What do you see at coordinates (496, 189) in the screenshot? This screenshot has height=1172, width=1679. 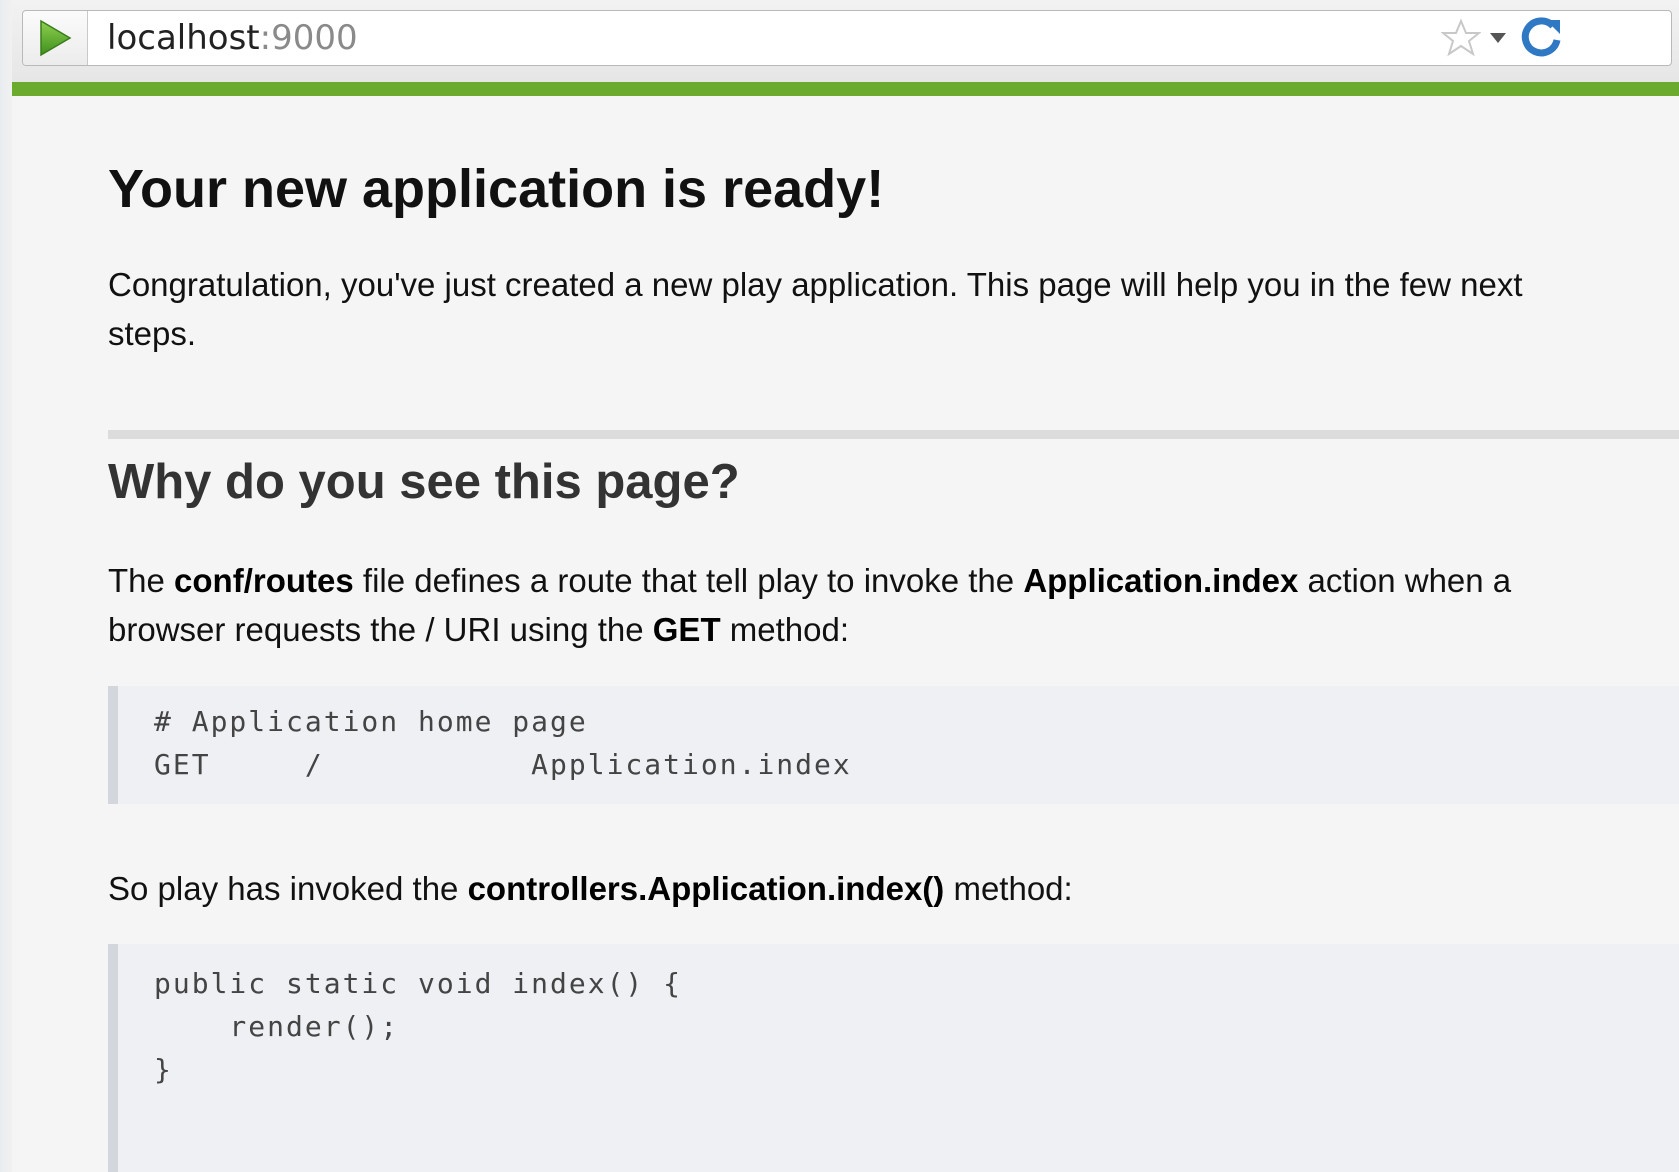 I see `page-title: Your new application is ready!` at bounding box center [496, 189].